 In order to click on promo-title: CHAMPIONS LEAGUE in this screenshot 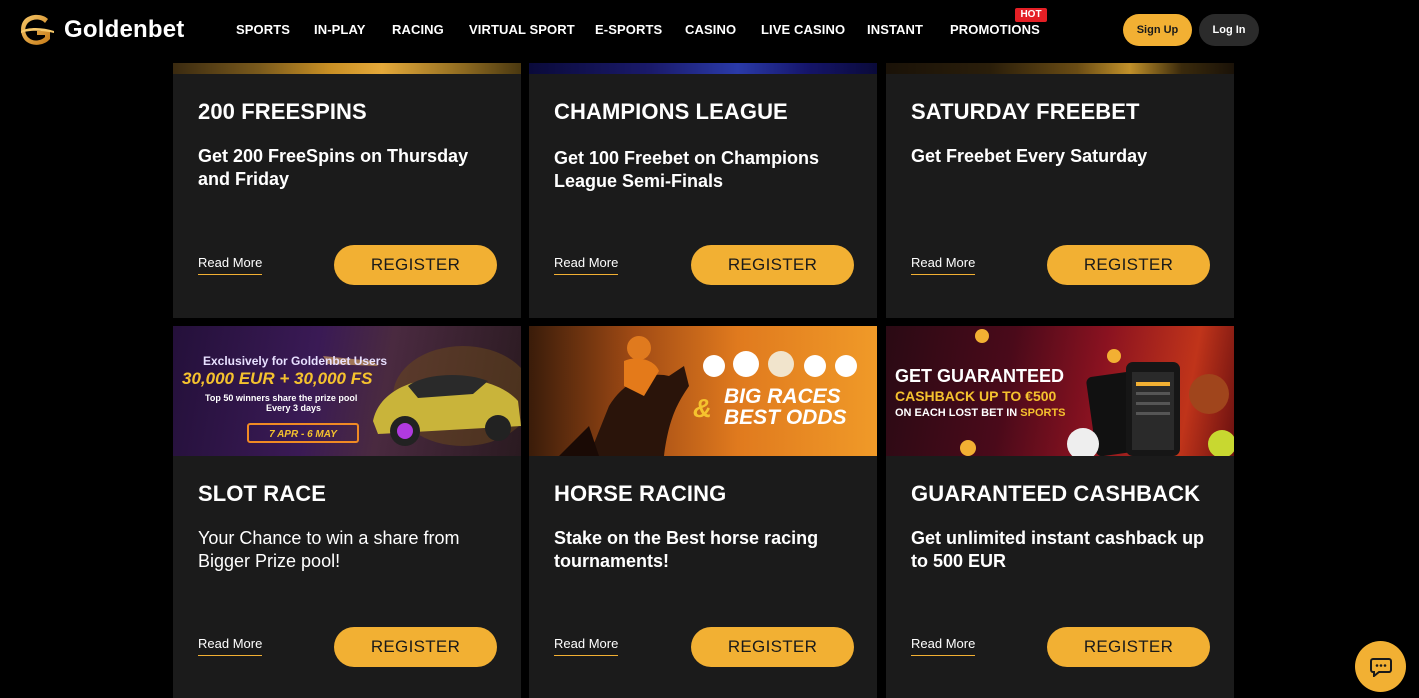, I will do `click(671, 111)`.